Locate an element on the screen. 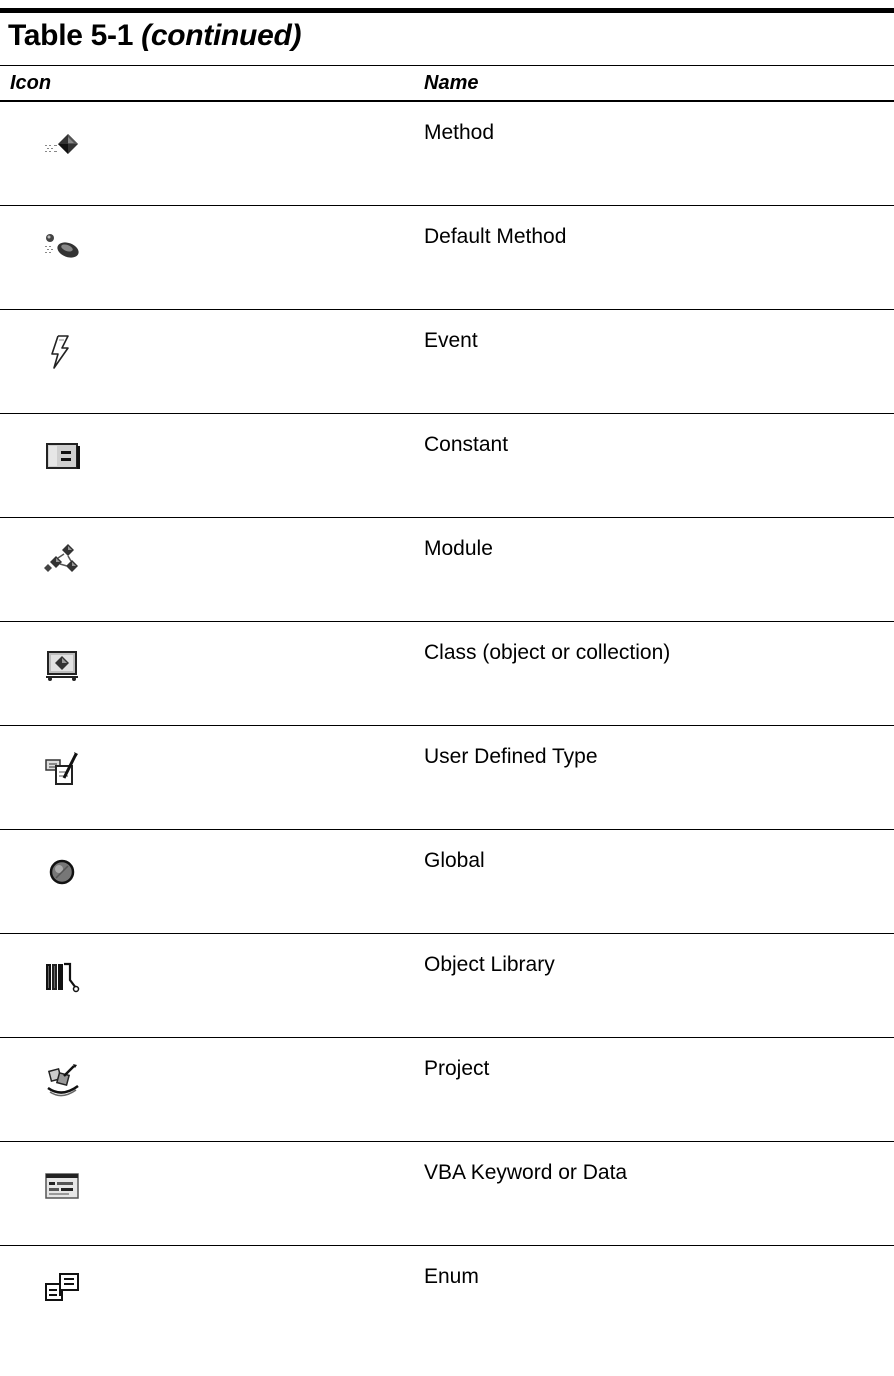 Image resolution: width=894 pixels, height=1376 pixels. header-rule is located at coordinates (447, 65).